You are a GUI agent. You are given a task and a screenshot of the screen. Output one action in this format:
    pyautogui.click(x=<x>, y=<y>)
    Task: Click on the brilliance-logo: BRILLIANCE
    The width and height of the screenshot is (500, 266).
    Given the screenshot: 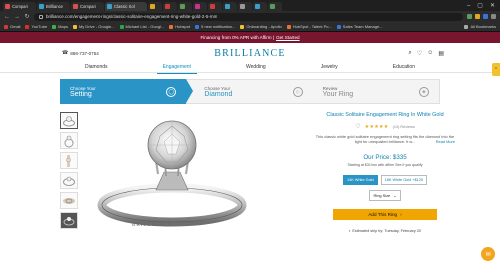 What is the action you would take?
    pyautogui.click(x=249, y=53)
    